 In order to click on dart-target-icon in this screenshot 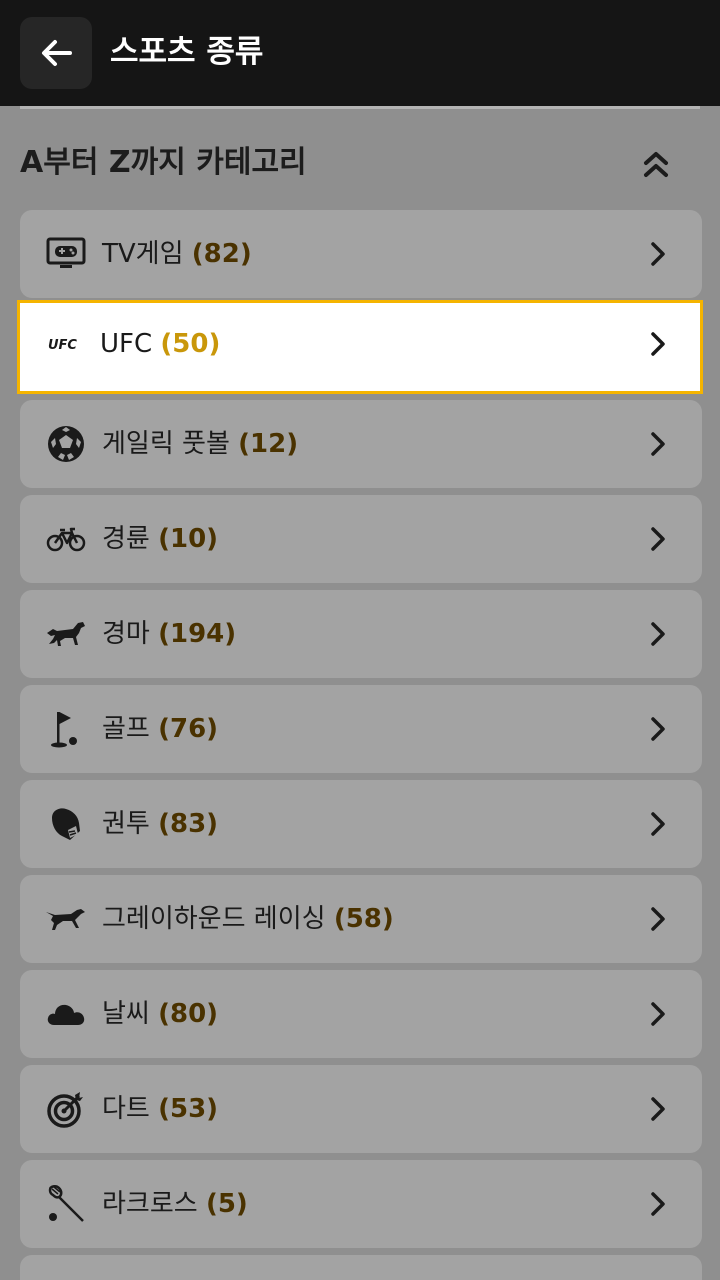, I will do `click(66, 1109)`.